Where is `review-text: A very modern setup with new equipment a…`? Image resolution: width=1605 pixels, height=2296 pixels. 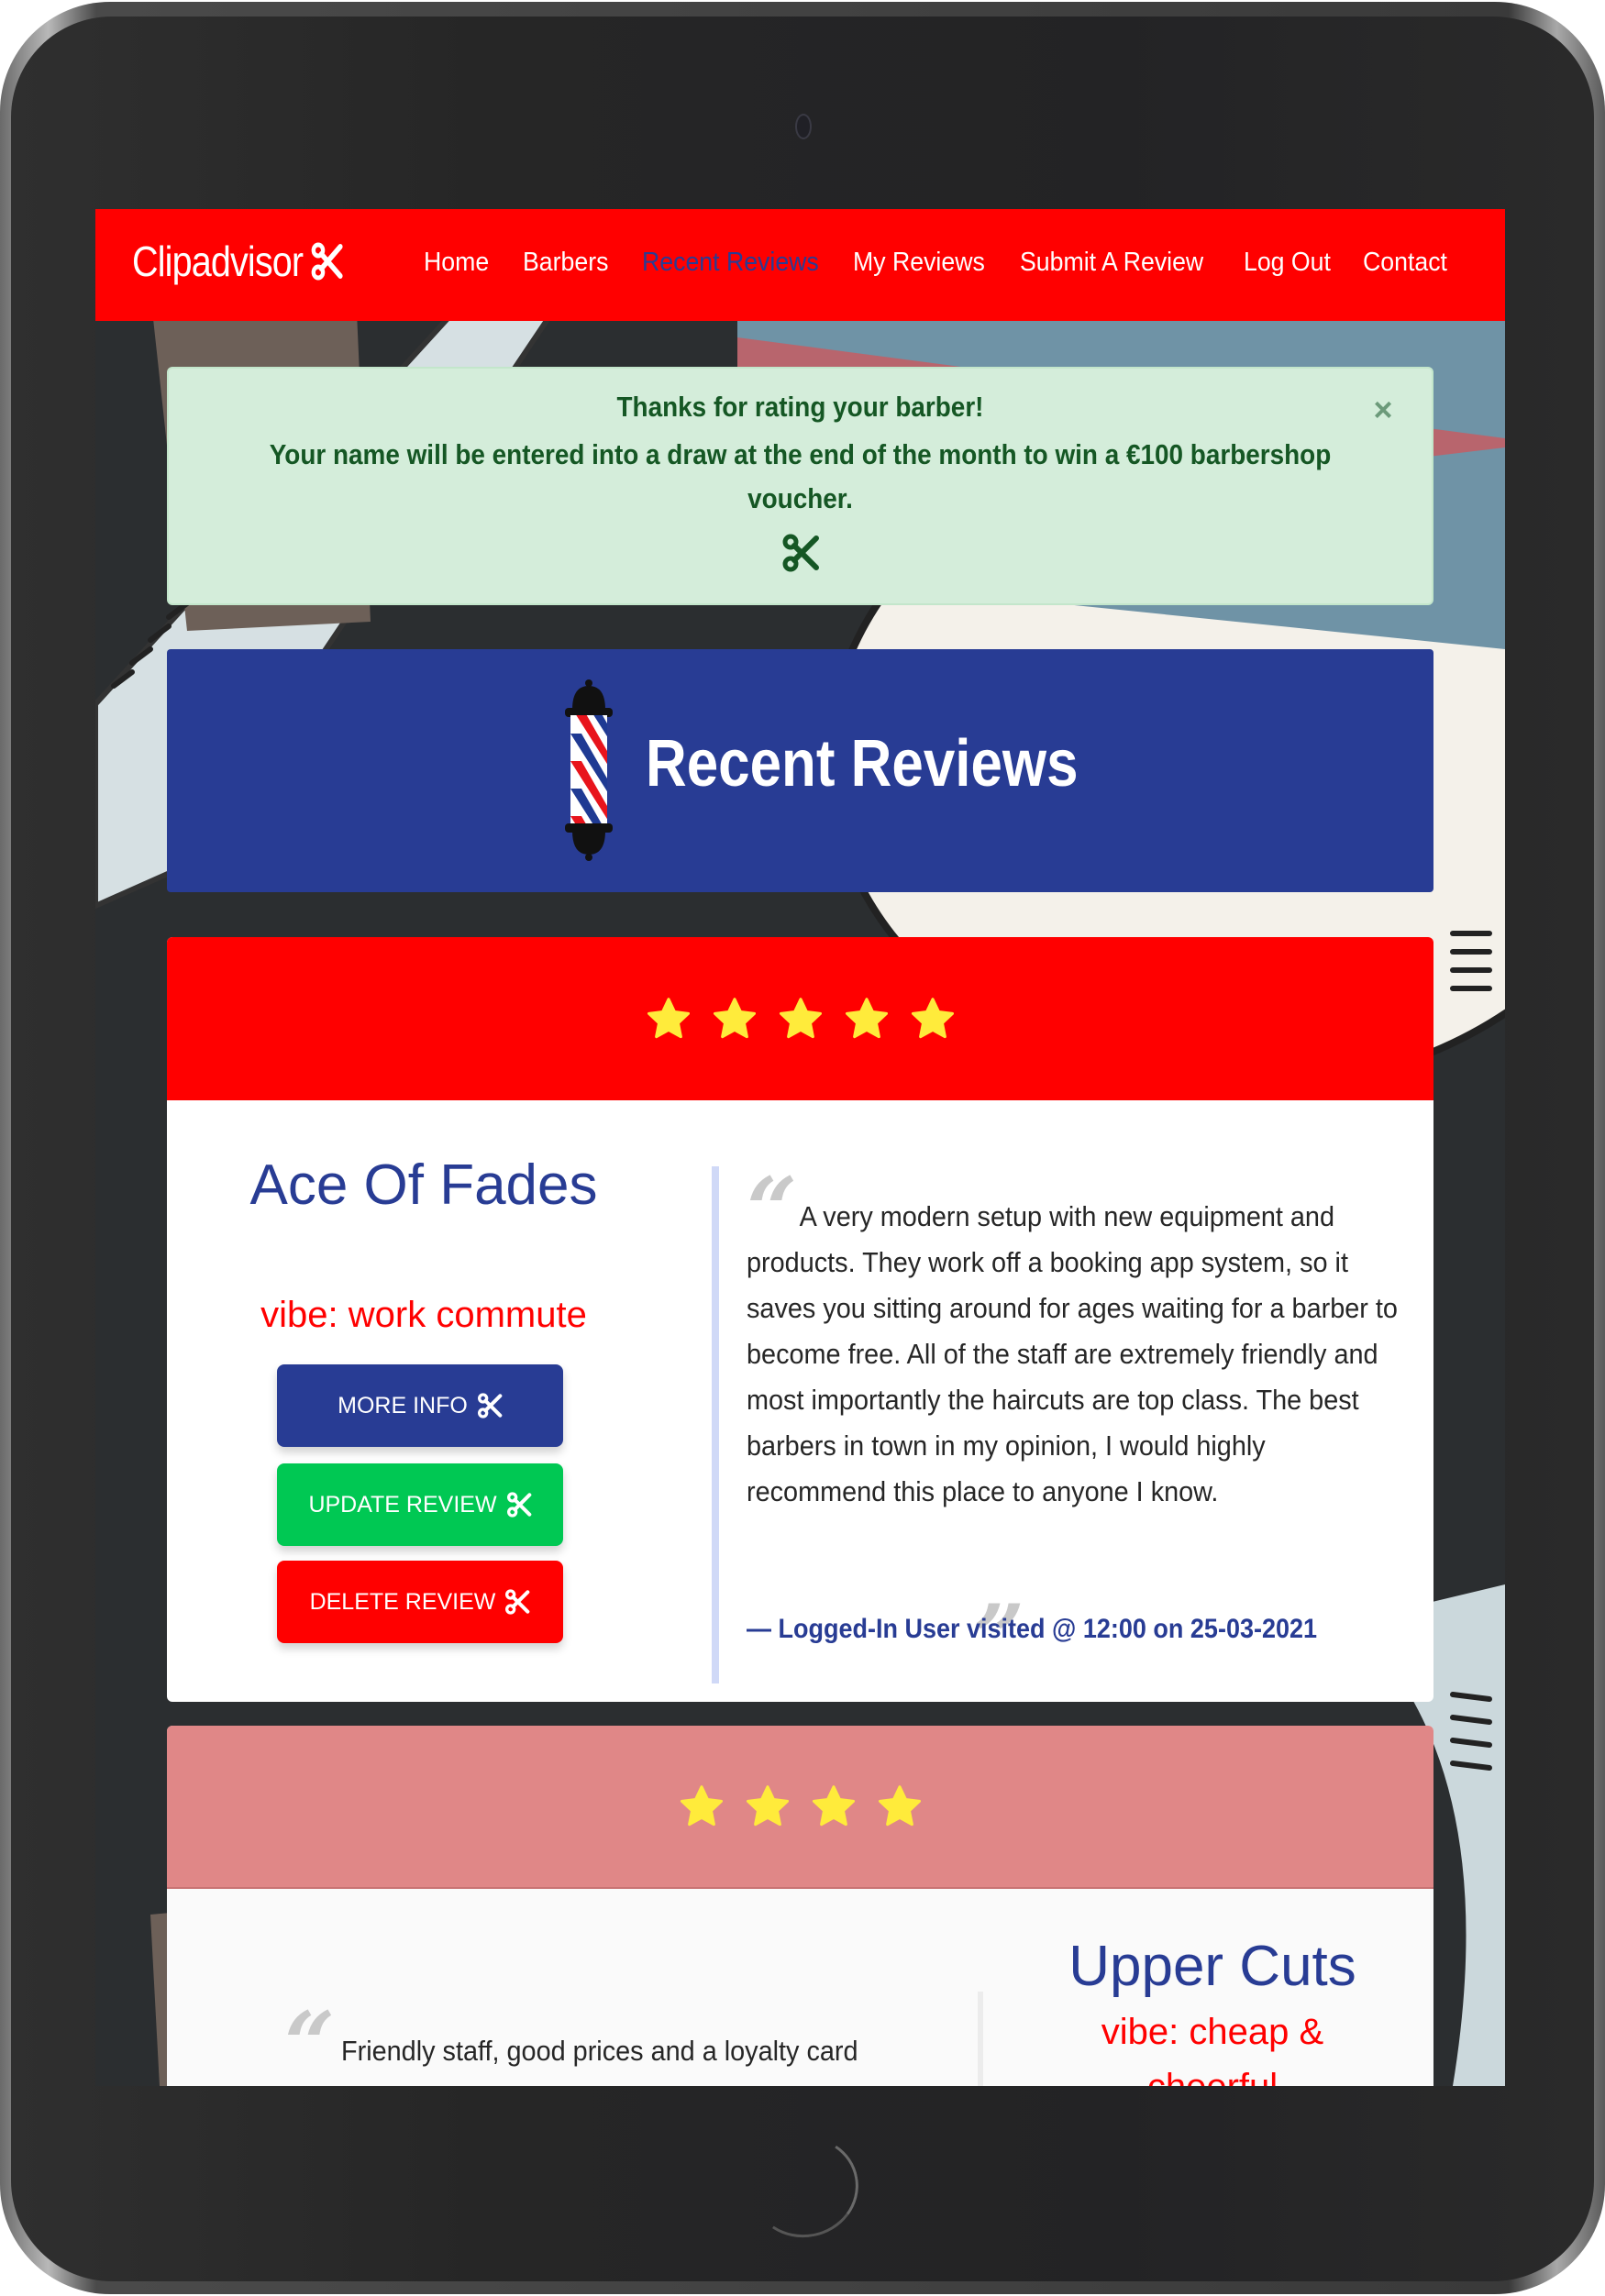
review-text: A very modern setup with new equipment a… is located at coordinates (1072, 1353).